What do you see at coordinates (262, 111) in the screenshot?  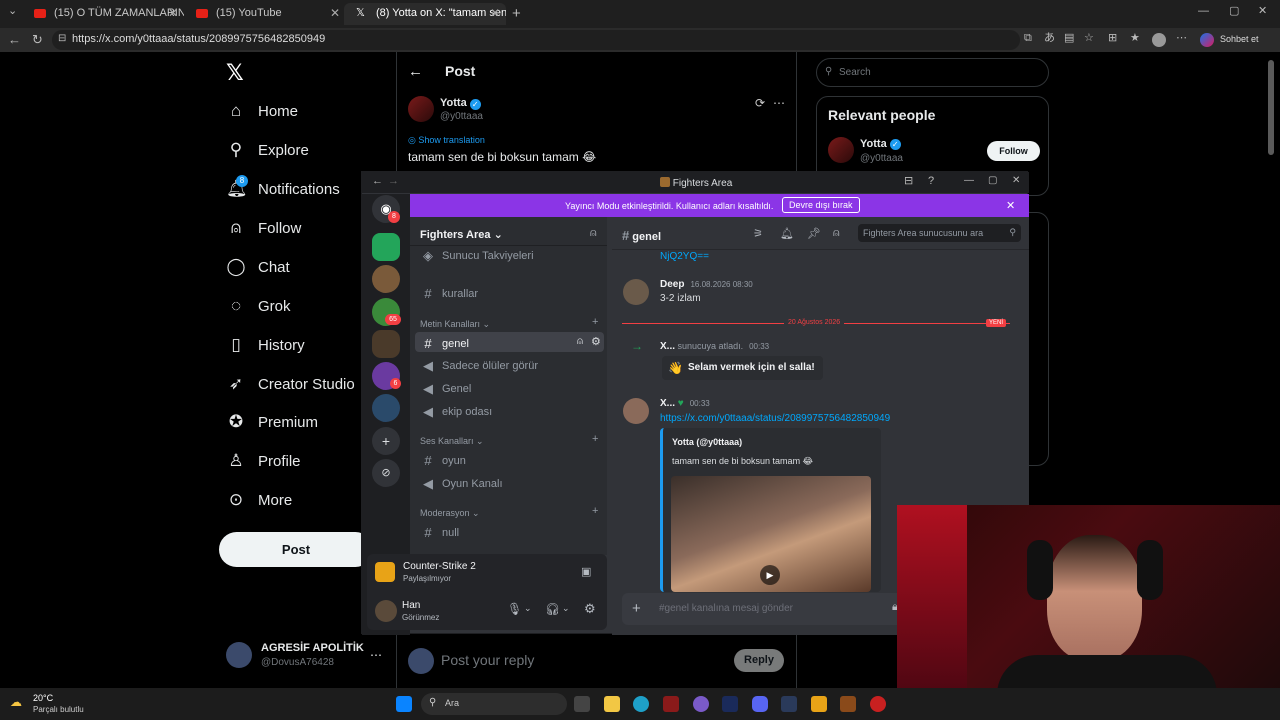 I see `nav-home: ⌂ Home` at bounding box center [262, 111].